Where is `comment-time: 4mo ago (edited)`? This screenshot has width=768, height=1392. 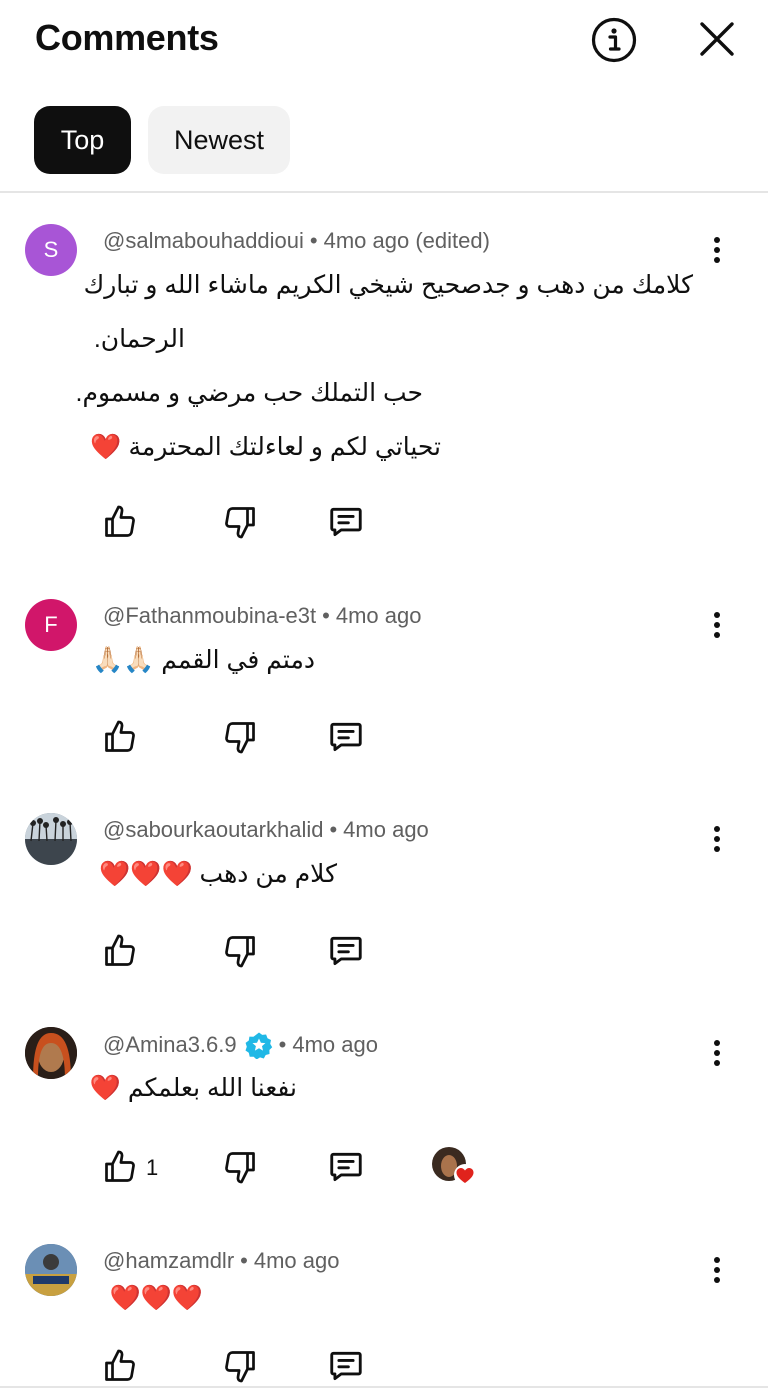
comment-time: 4mo ago (edited) is located at coordinates (406, 240).